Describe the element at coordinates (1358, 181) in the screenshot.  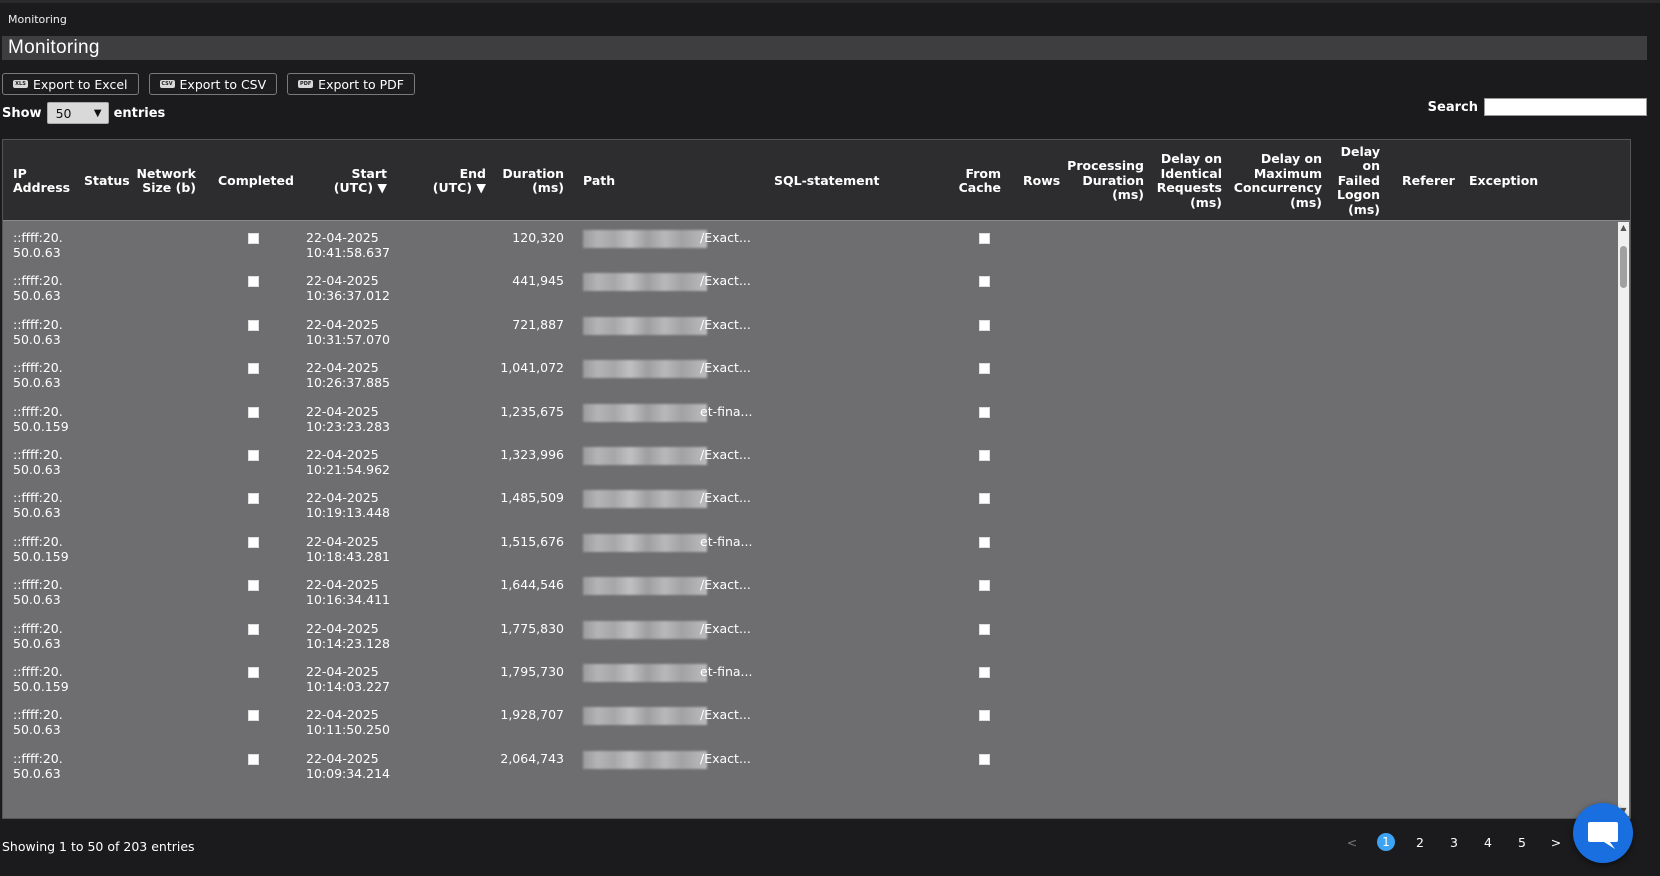
I see `column-header-delay-failed: Delay on Failed Logon (ms)` at that location.